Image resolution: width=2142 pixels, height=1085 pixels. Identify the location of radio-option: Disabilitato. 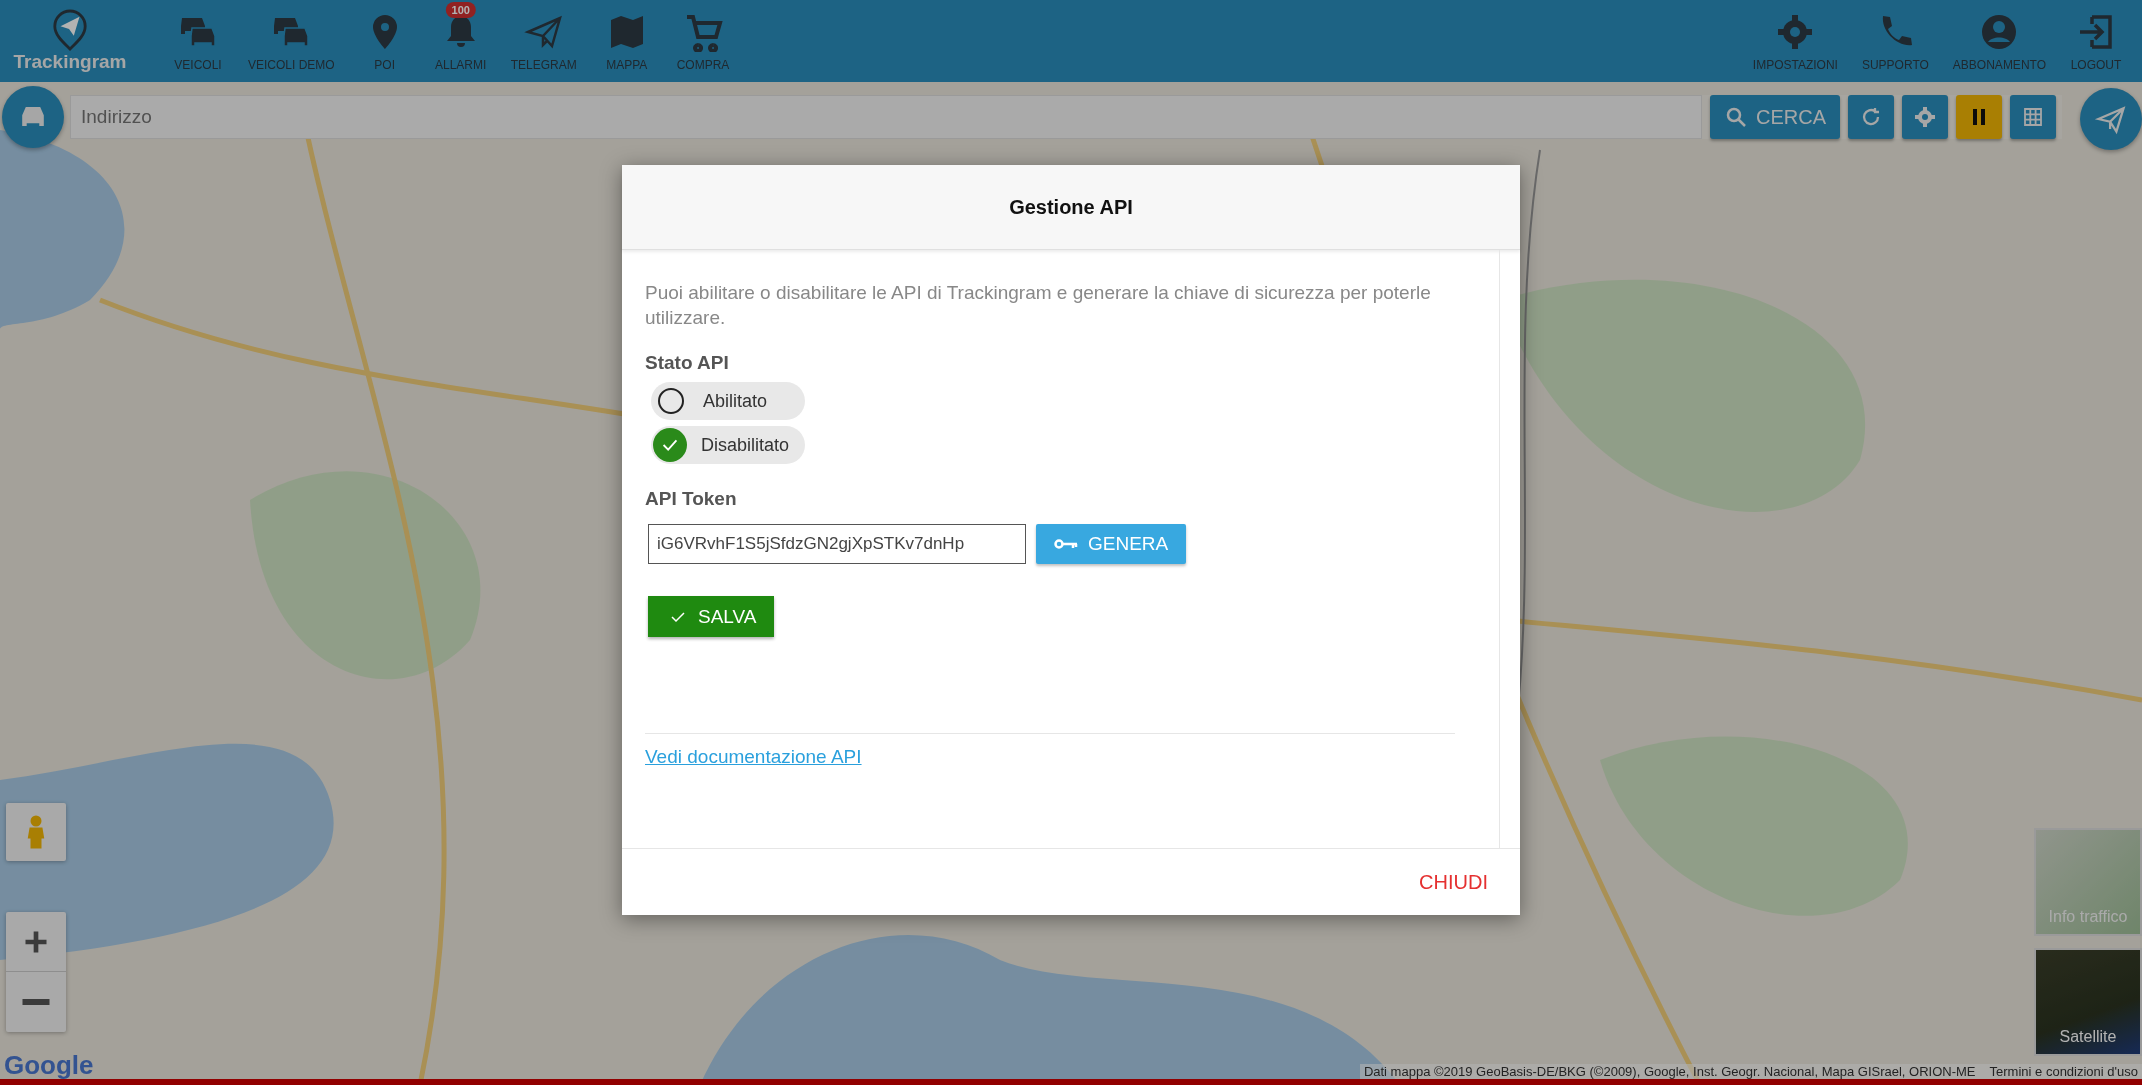
(728, 445).